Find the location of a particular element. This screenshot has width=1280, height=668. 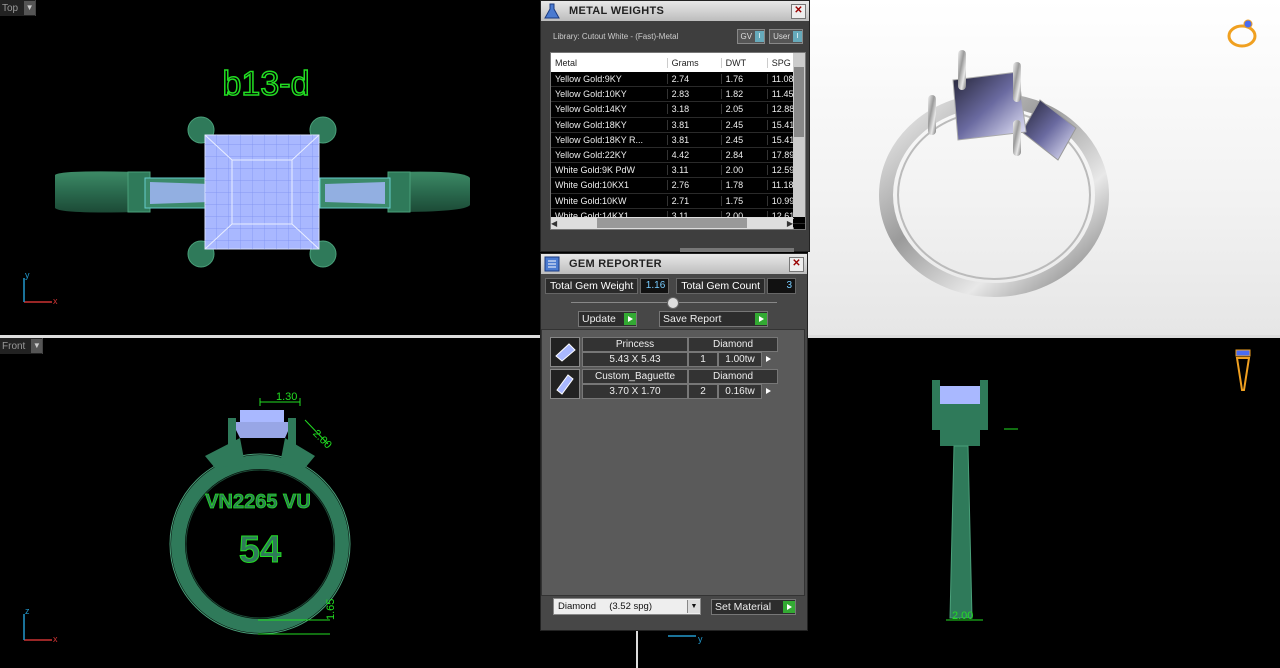

total-gem-weight-label: Total Gem Weight is located at coordinates (592, 286).